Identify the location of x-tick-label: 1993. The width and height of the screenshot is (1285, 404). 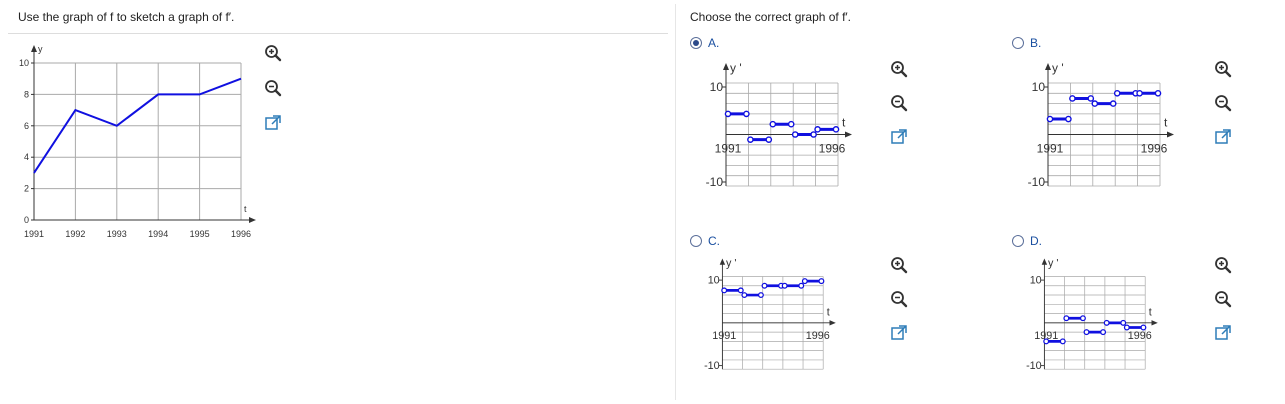
(117, 234).